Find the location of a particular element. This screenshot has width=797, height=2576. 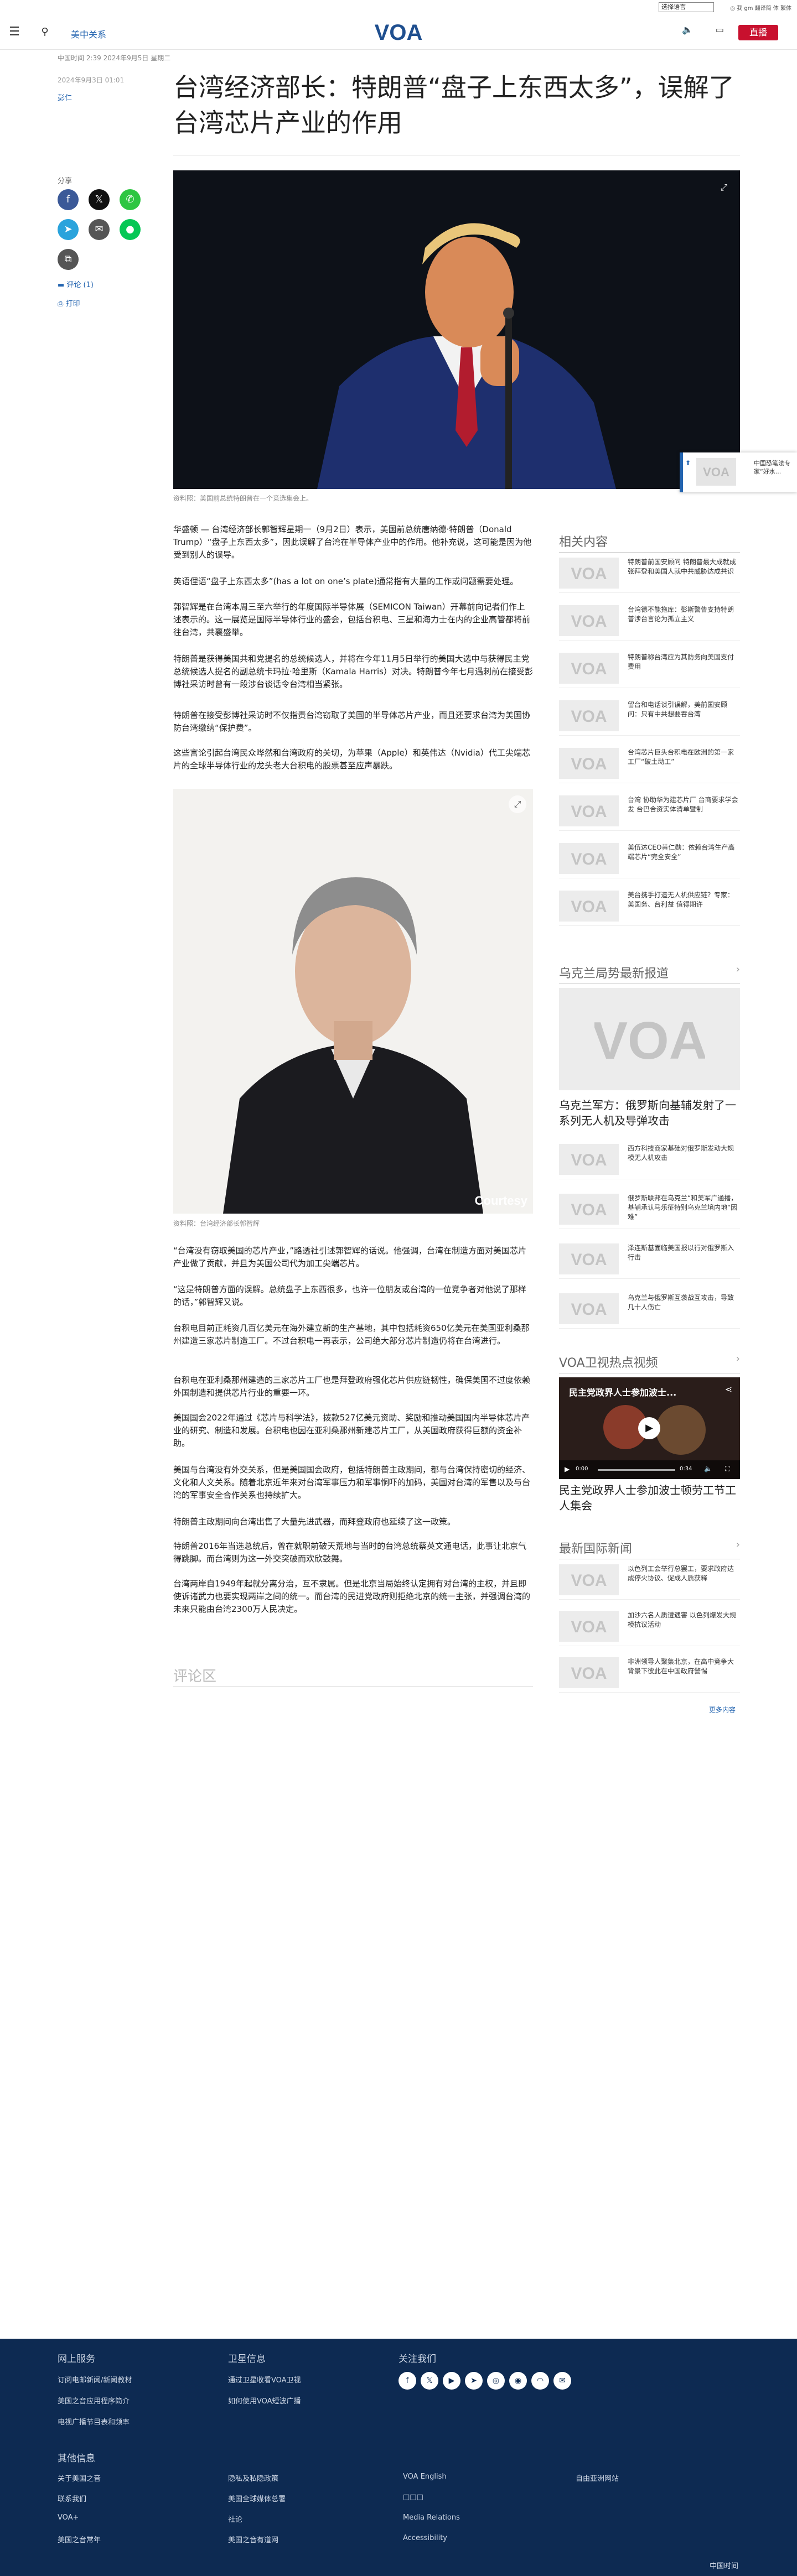

footer-link: 社论 is located at coordinates (235, 2518).